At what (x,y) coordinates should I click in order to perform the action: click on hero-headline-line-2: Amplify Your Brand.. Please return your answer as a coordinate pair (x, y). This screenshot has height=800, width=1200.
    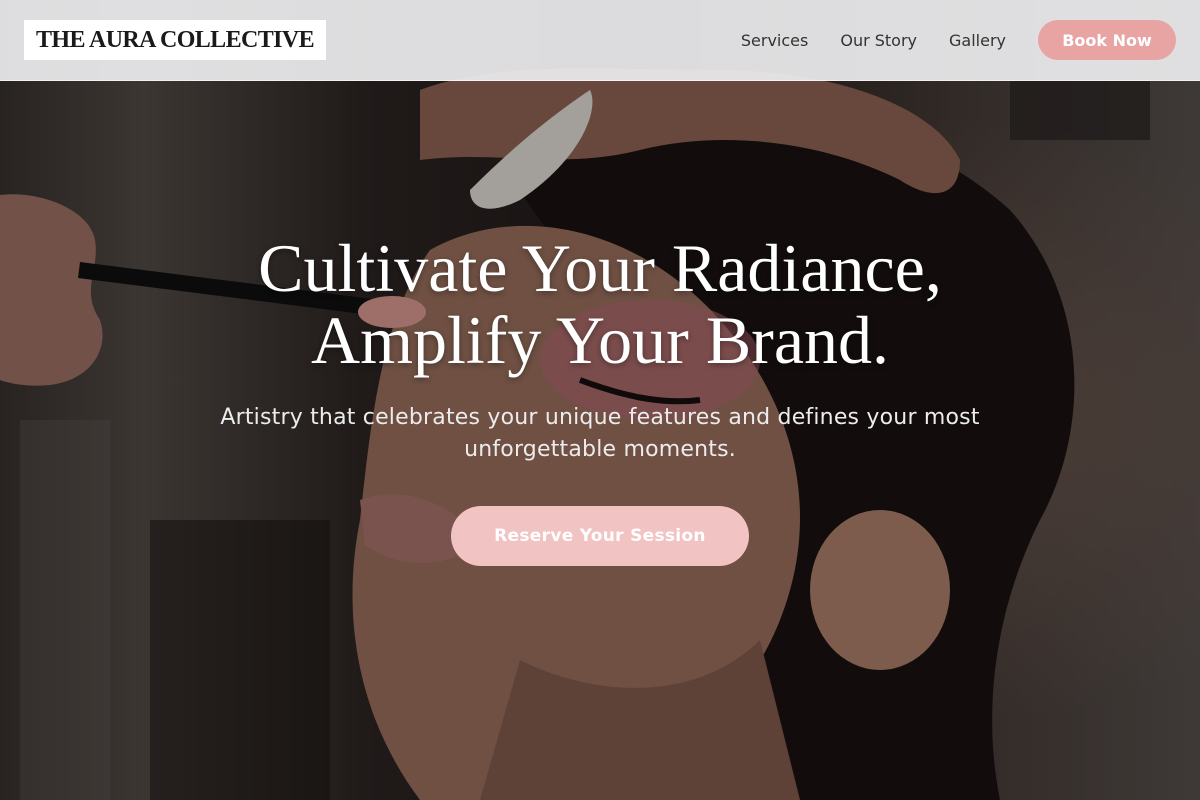
    Looking at the image, I should click on (600, 340).